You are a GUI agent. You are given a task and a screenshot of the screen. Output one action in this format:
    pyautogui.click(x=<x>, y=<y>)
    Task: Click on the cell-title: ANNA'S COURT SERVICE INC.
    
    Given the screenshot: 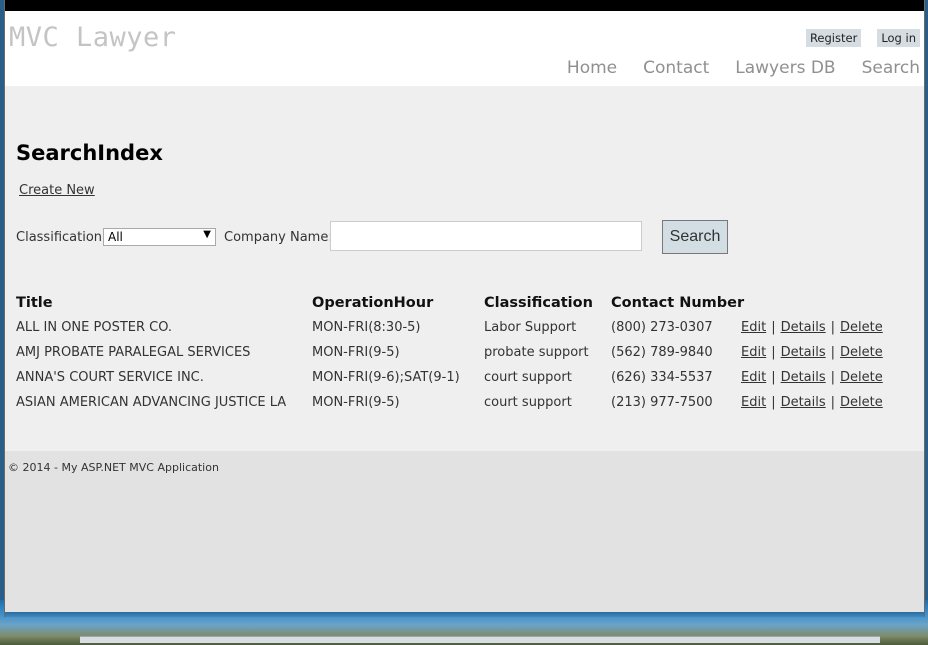 What is the action you would take?
    pyautogui.click(x=110, y=377)
    